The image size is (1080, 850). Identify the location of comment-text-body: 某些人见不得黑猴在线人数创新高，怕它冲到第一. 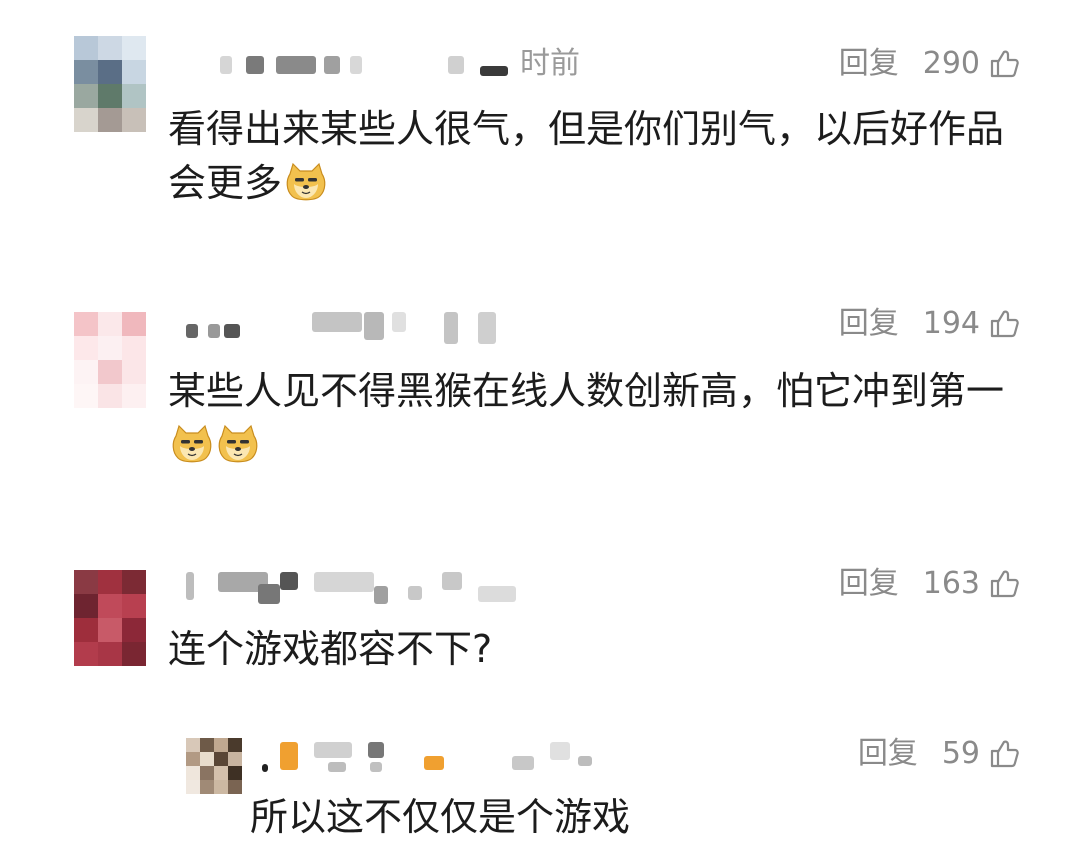
(586, 391).